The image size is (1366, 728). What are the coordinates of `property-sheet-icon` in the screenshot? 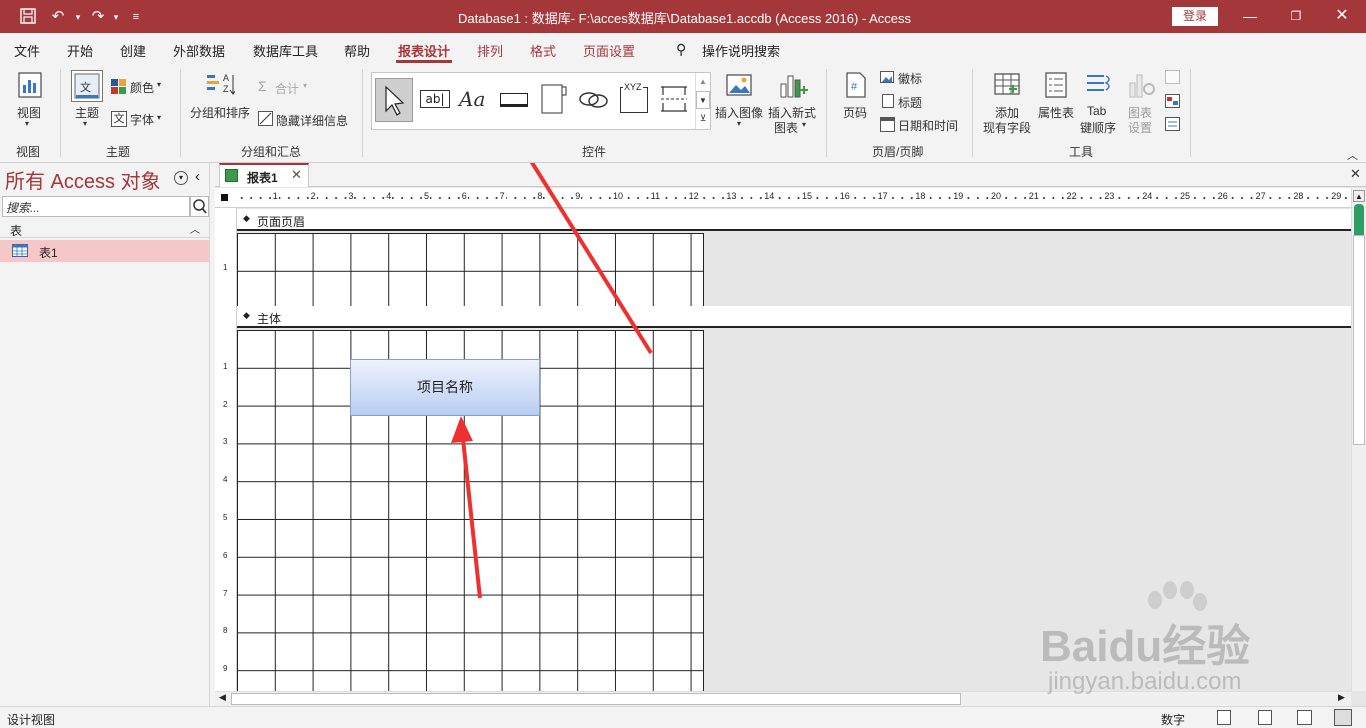 It's located at (1056, 86).